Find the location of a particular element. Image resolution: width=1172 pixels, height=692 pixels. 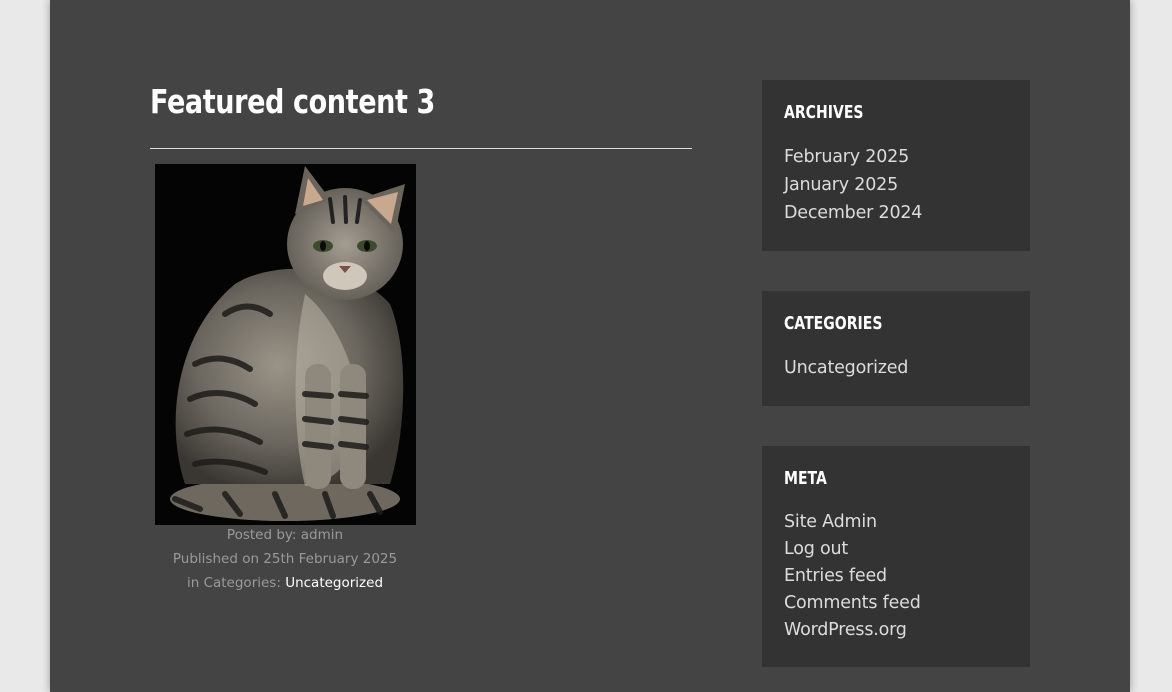

category-link-uncategorized: Uncategorized is located at coordinates (846, 368).